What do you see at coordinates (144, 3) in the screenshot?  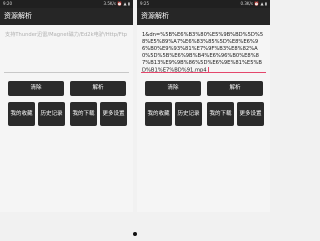 I see `status-time: 9:25` at bounding box center [144, 3].